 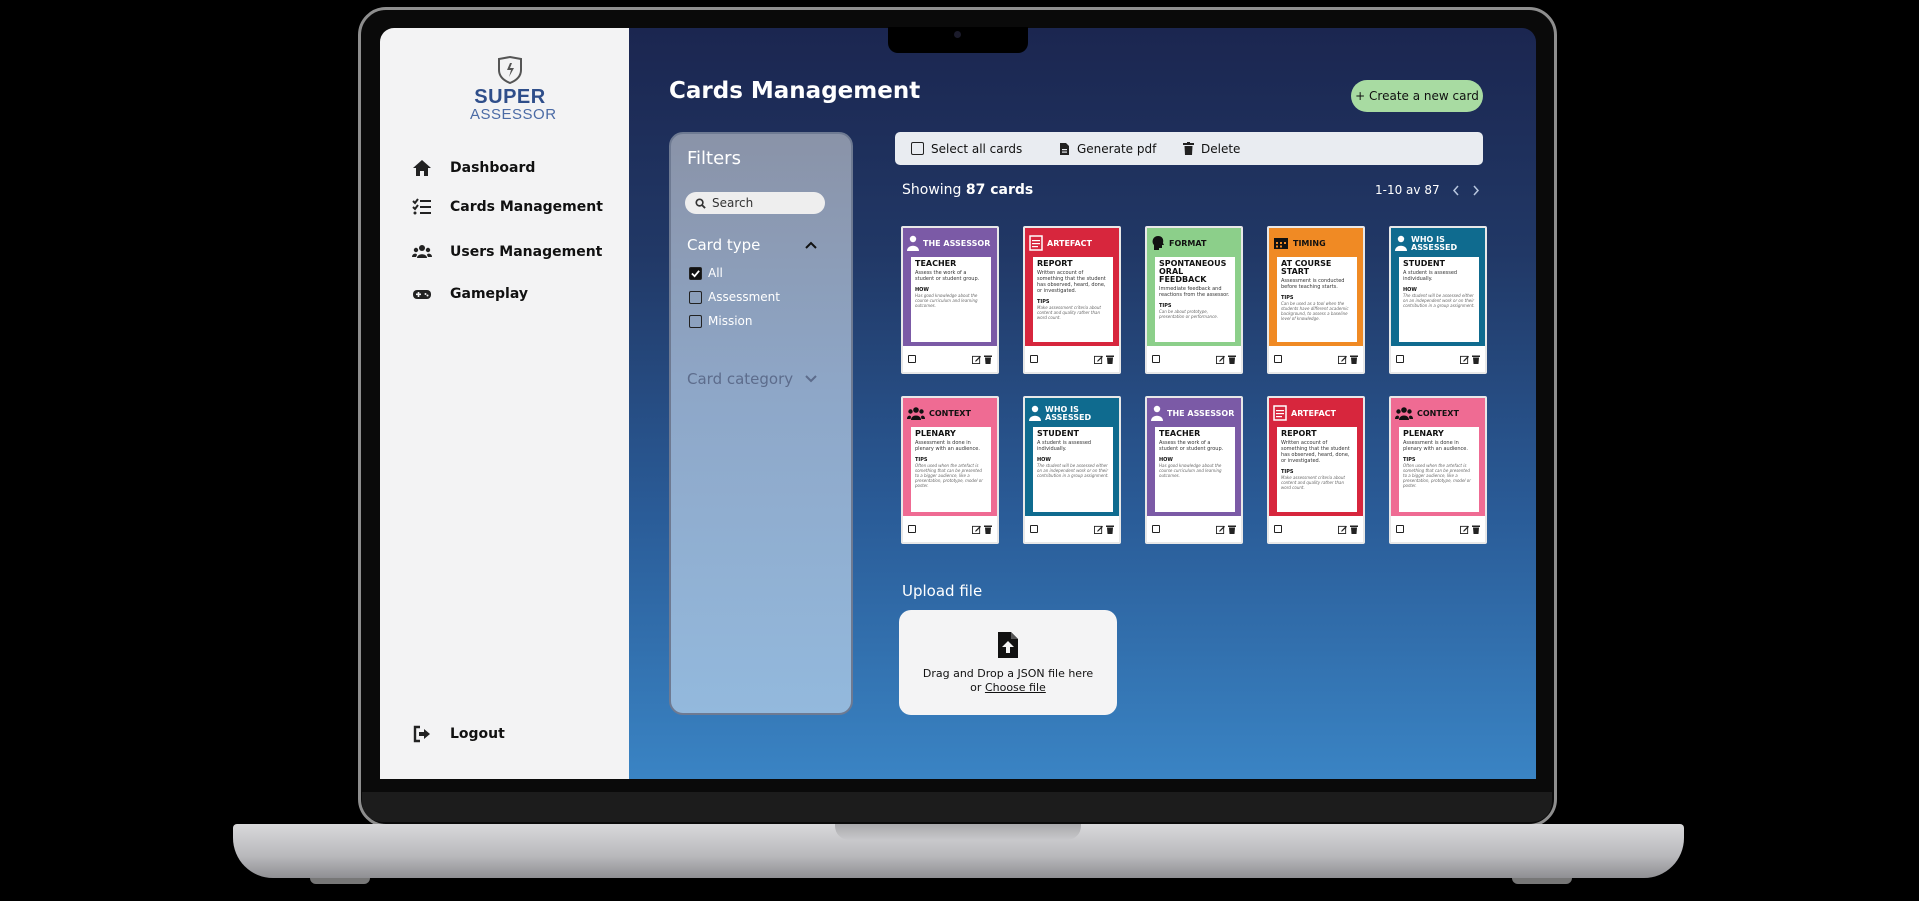 I want to click on page-title: Cards Management, so click(x=795, y=91).